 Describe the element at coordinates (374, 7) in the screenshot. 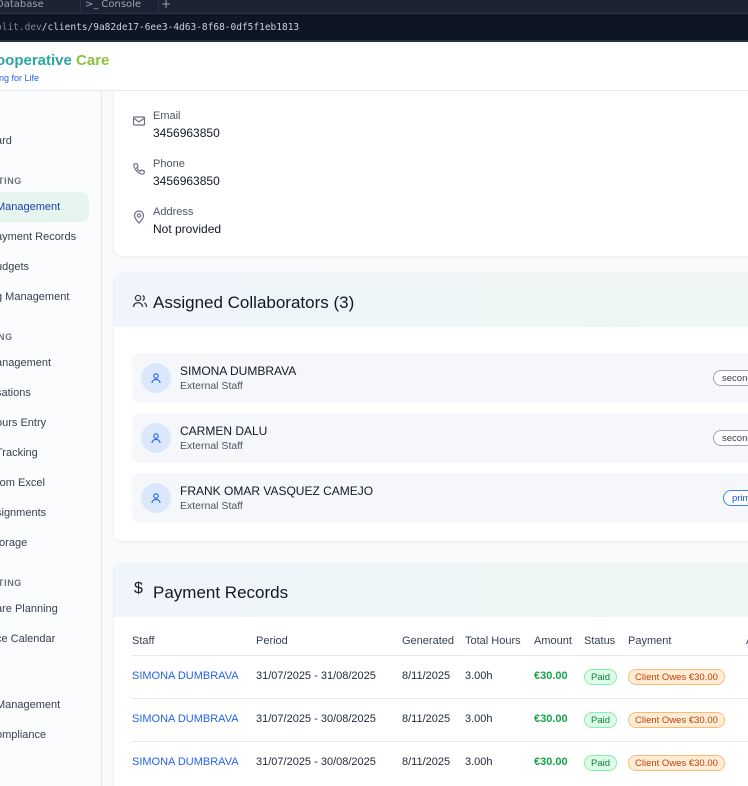

I see `browser-tab-bar: Database >_ Console +` at that location.